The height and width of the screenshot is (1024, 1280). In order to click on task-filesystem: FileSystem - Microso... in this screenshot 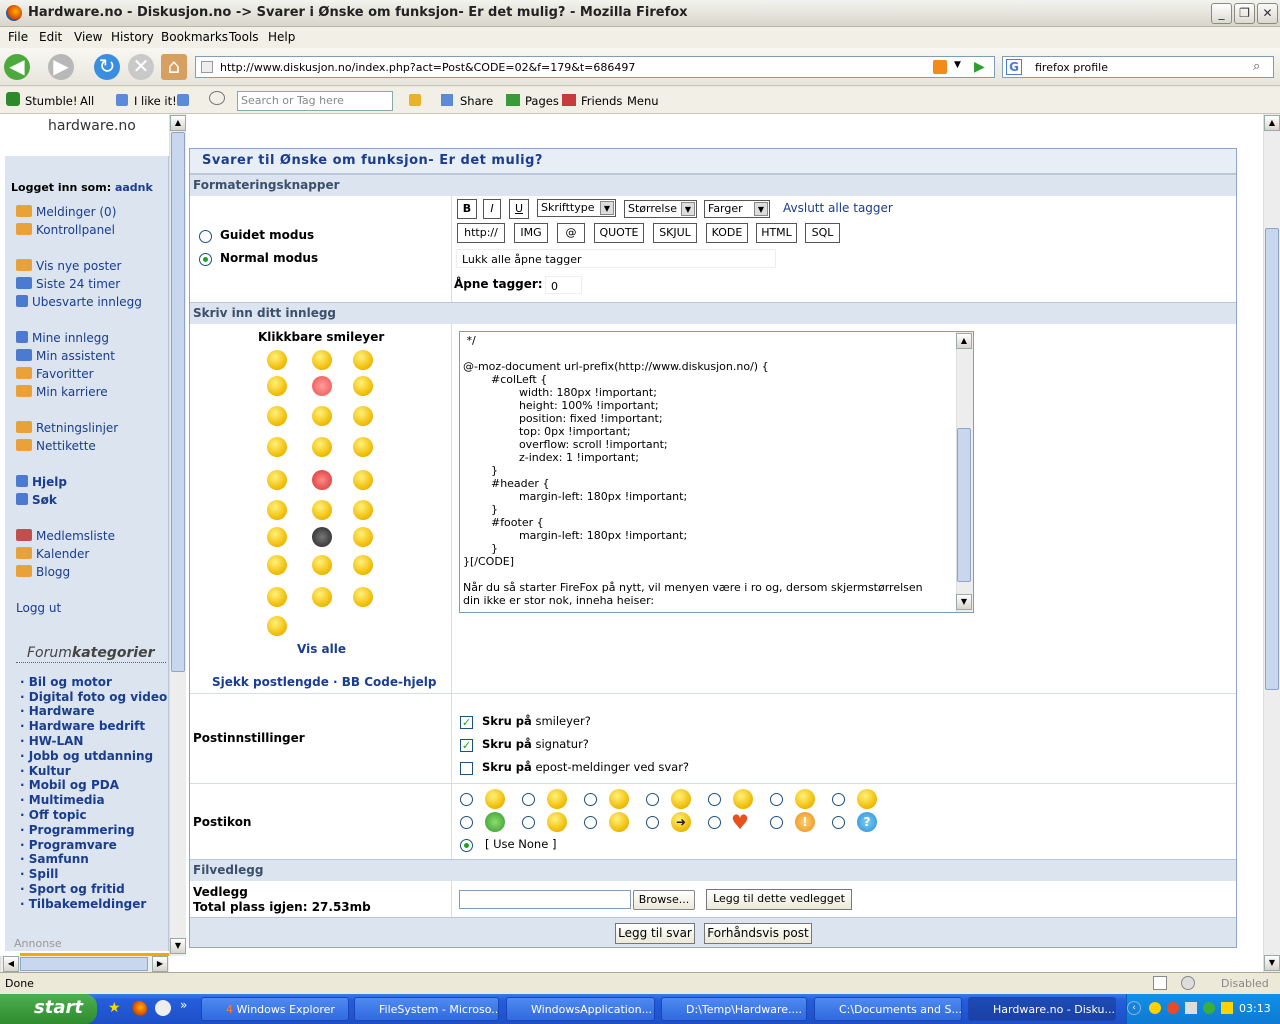, I will do `click(426, 1009)`.